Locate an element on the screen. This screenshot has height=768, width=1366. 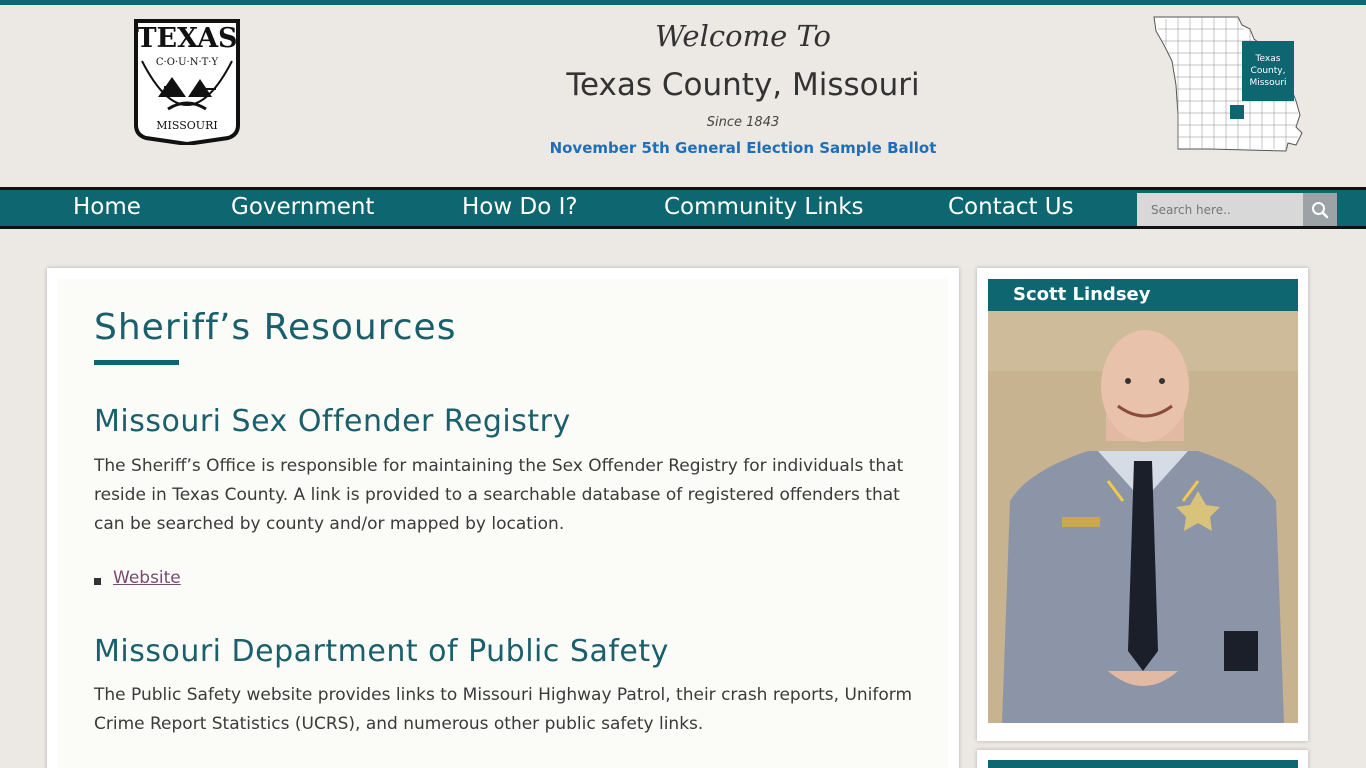
missouri-county-map: Texas County, Missouri is located at coordinates (1228, 86).